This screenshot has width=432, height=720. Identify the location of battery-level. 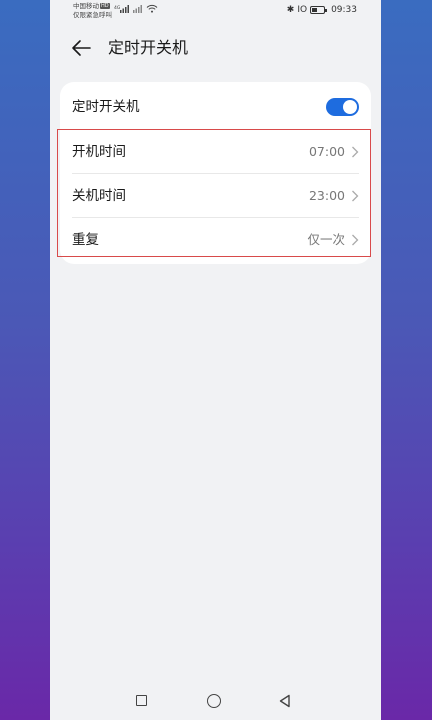
(314, 10).